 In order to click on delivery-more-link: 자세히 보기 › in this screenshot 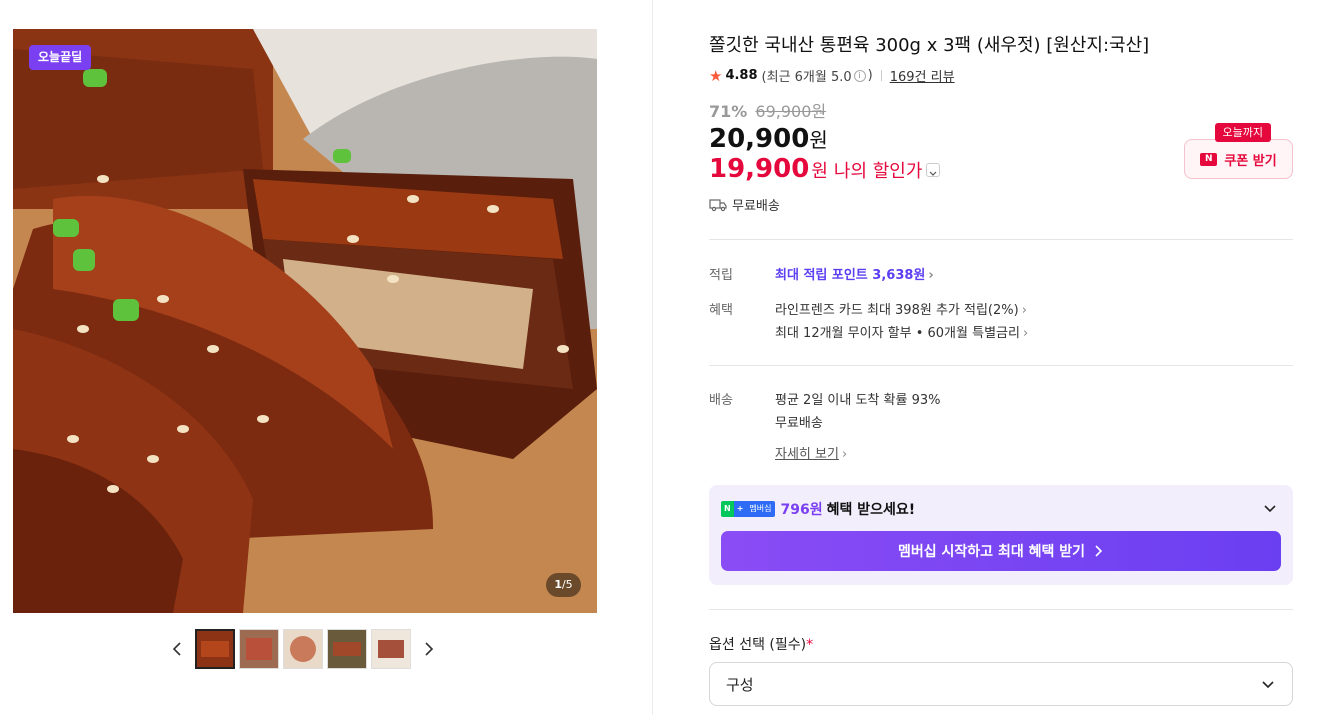, I will do `click(811, 452)`.